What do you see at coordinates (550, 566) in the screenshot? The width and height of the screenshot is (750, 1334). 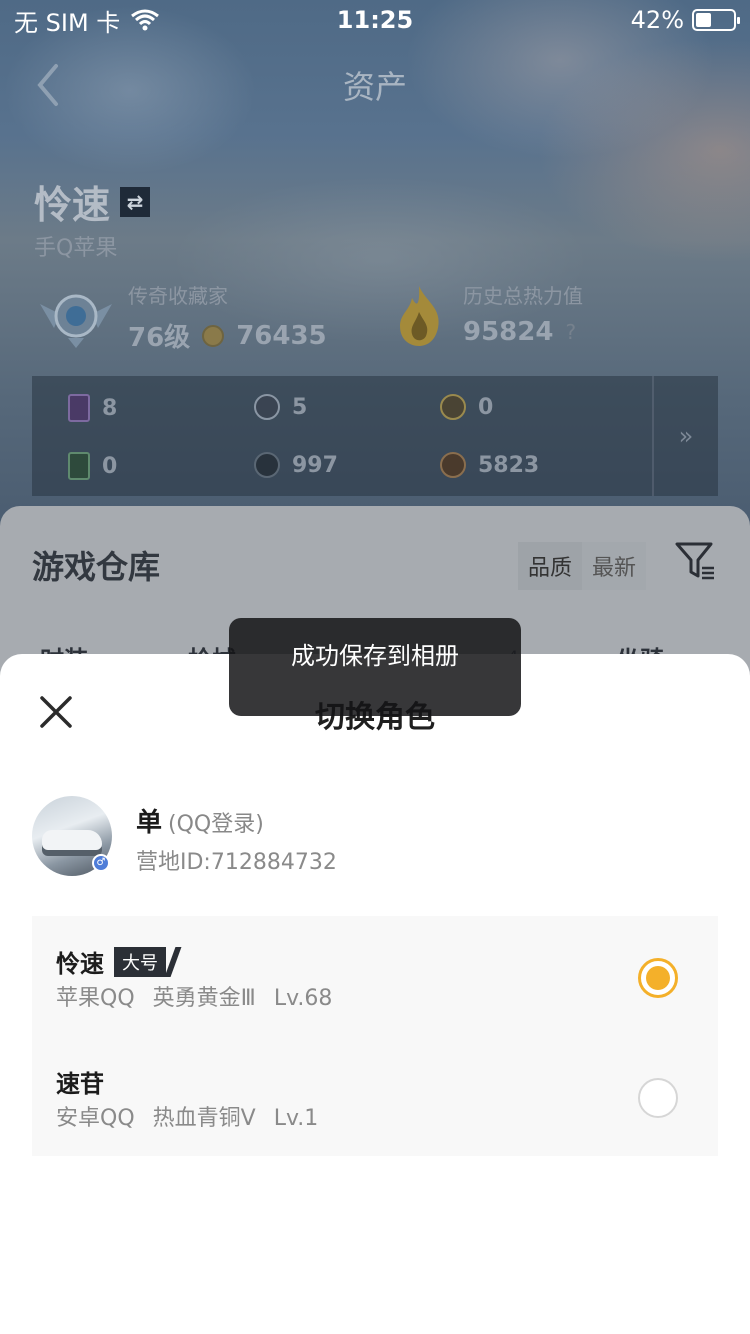 I see `sort-quality-button: 品质` at bounding box center [550, 566].